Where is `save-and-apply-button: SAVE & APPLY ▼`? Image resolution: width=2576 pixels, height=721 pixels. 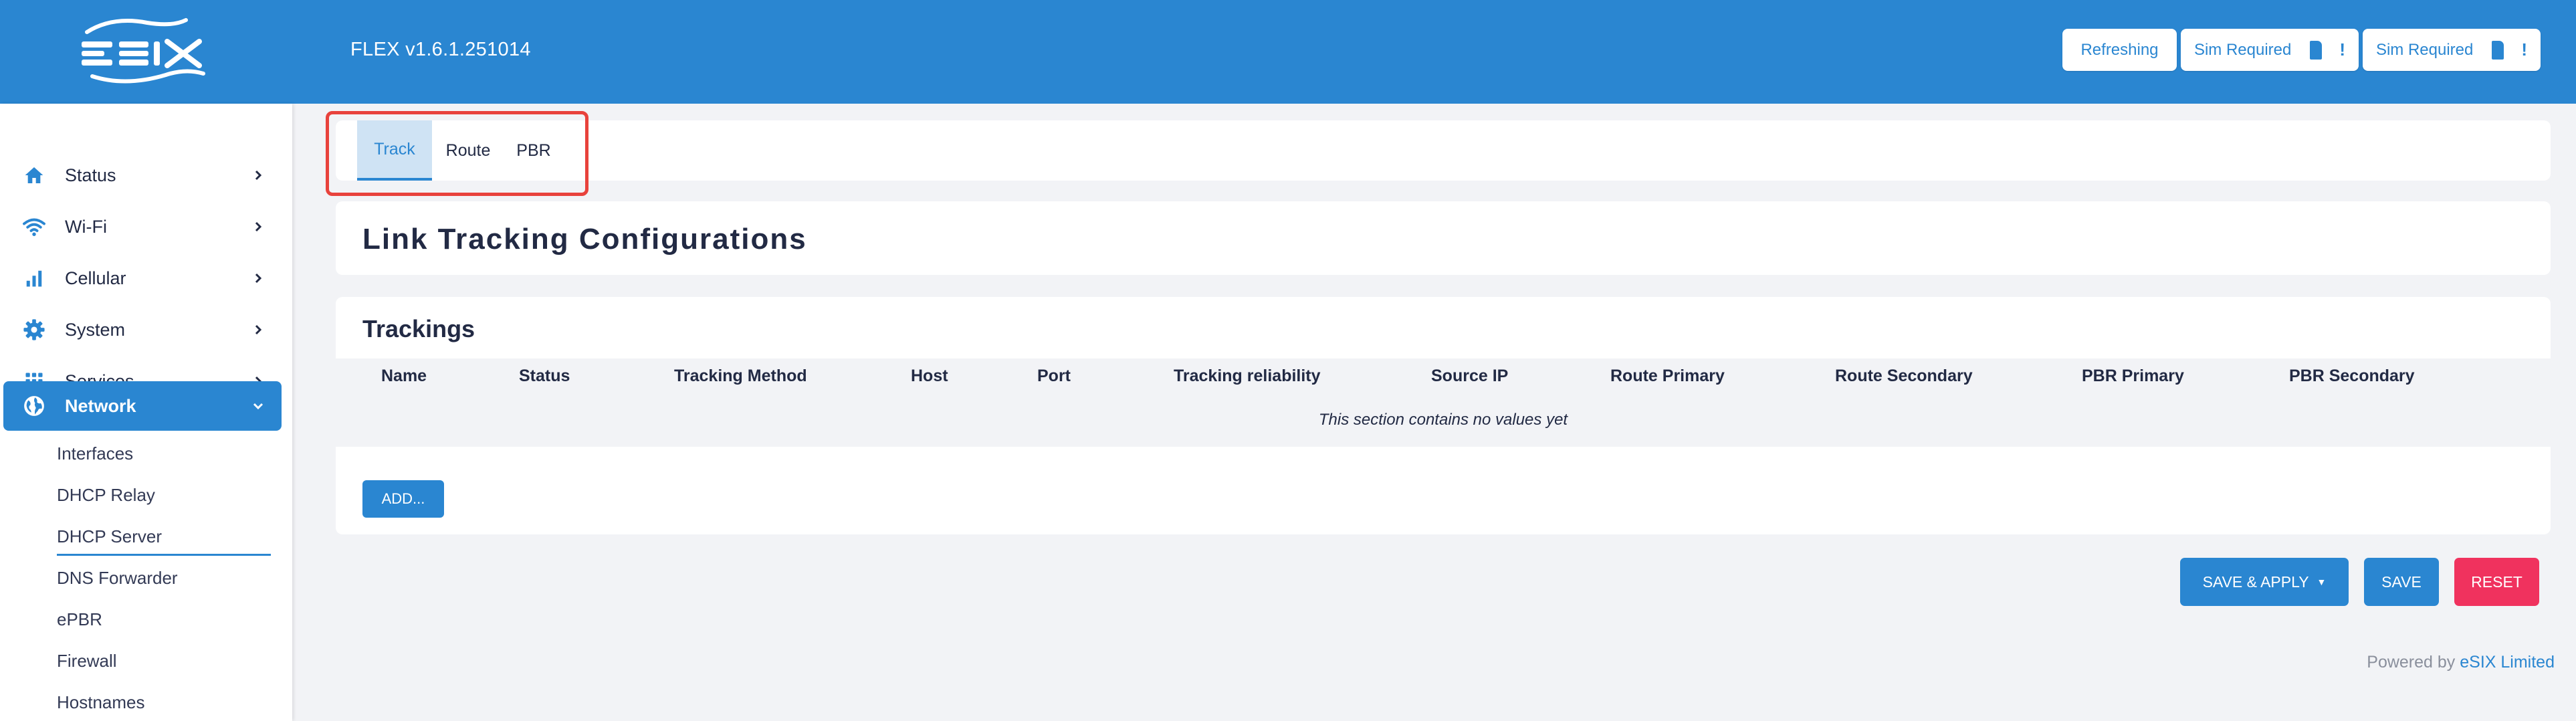
save-and-apply-button: SAVE & APPLY ▼ is located at coordinates (2264, 582).